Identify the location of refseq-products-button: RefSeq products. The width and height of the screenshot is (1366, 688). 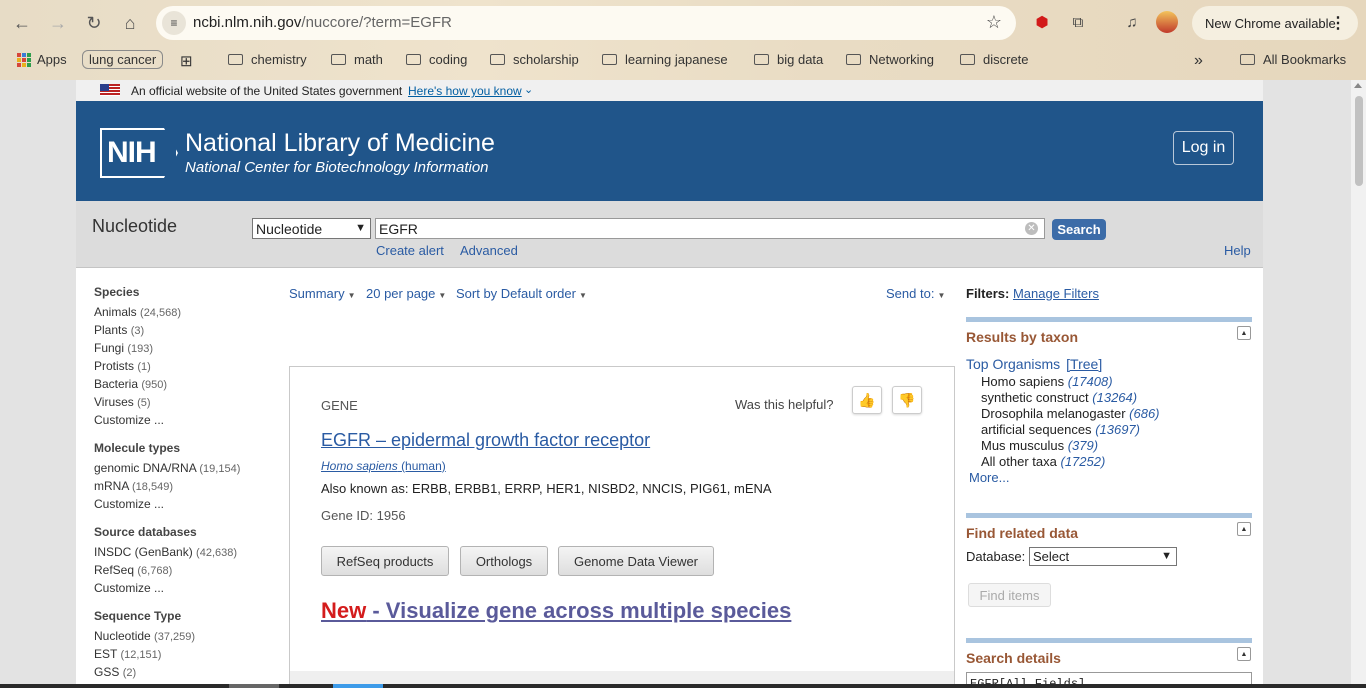
(385, 561).